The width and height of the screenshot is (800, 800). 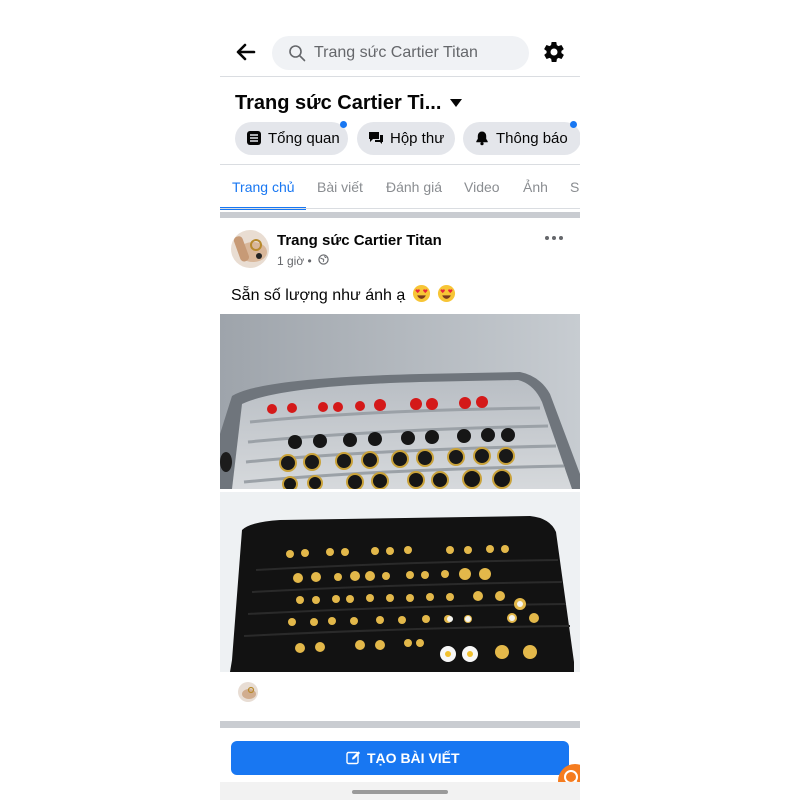 What do you see at coordinates (400, 582) in the screenshot?
I see `post-photo-black-tray` at bounding box center [400, 582].